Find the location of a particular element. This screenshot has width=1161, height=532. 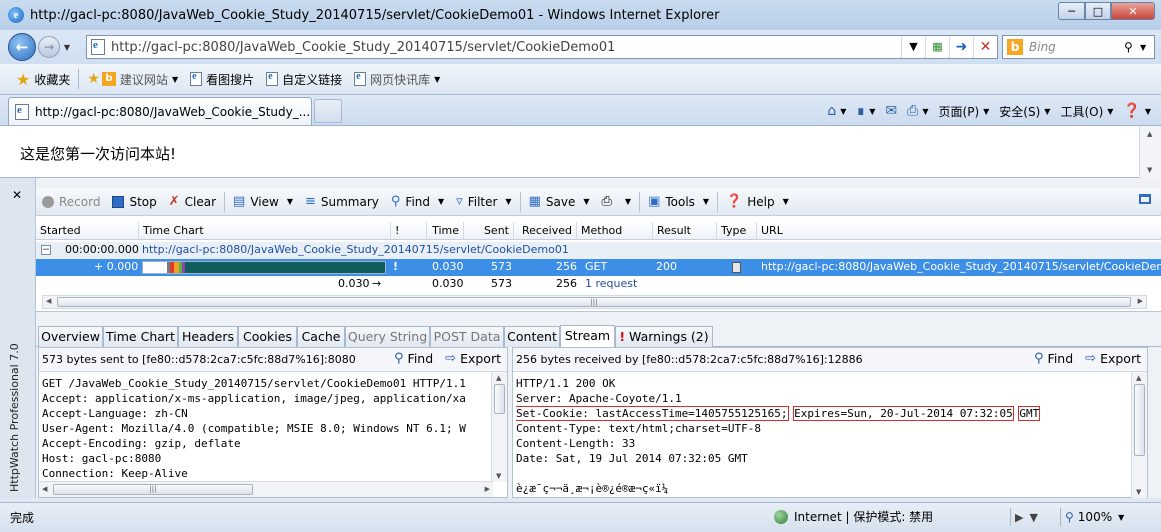

column-result: Result is located at coordinates (685, 231).